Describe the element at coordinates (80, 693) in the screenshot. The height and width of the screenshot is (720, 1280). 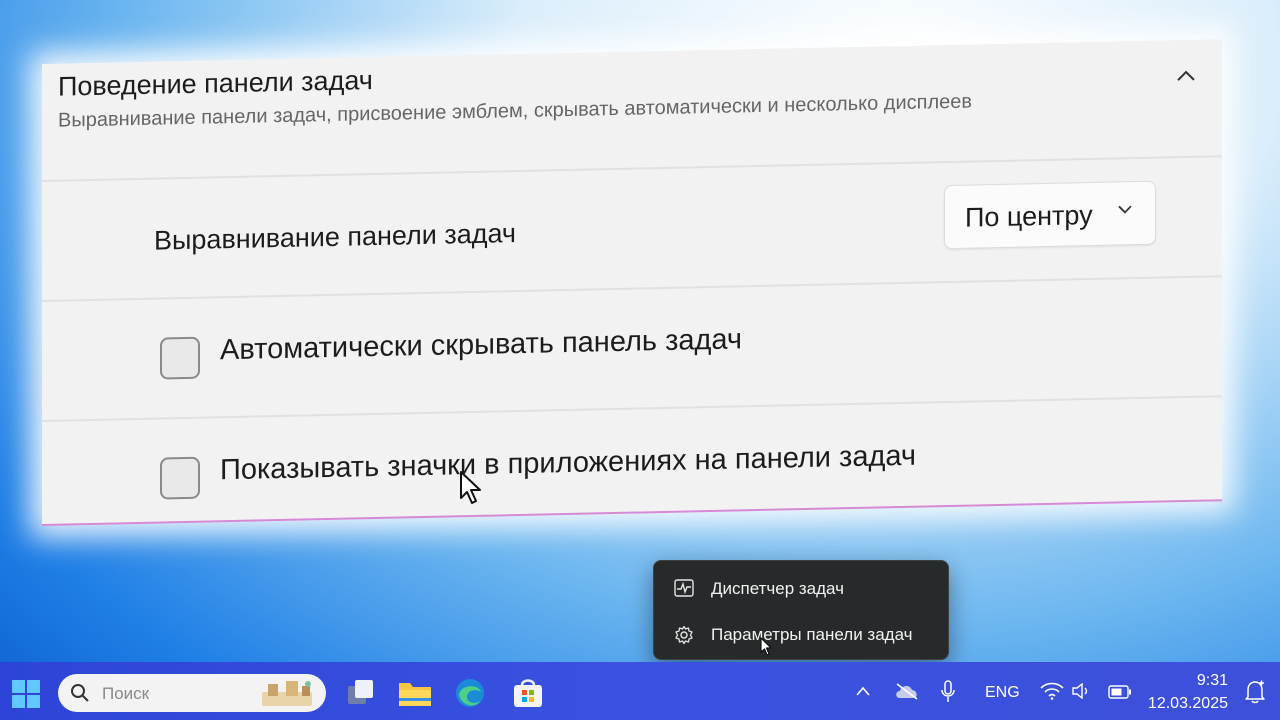
I see `search-icon` at that location.